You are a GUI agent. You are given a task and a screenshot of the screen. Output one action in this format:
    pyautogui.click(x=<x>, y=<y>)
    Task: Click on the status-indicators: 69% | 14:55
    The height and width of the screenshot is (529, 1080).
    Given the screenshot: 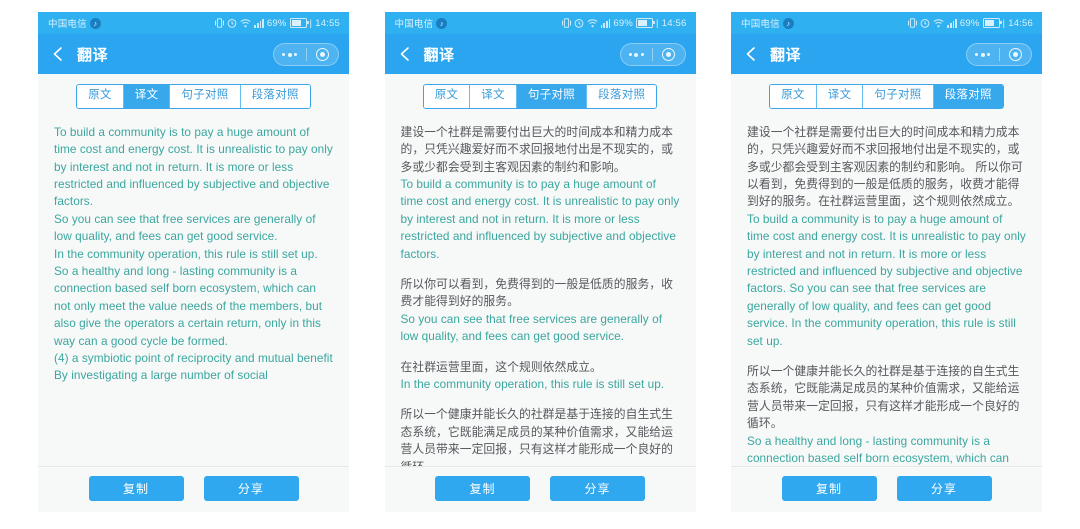 What is the action you would take?
    pyautogui.click(x=277, y=23)
    